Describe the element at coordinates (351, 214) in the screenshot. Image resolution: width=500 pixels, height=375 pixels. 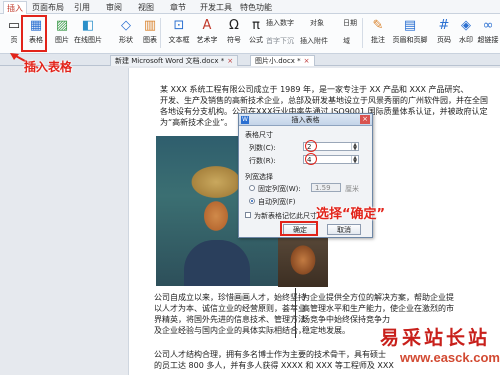
I see `select-ok-note: 选择“确定”` at that location.